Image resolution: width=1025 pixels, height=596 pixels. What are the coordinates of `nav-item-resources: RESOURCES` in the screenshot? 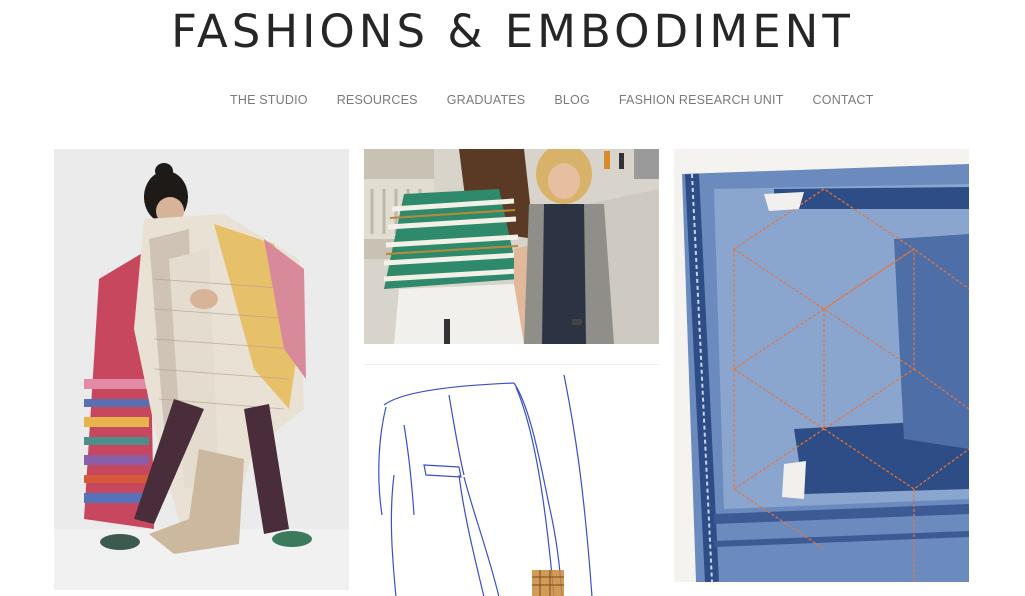 It's located at (377, 100).